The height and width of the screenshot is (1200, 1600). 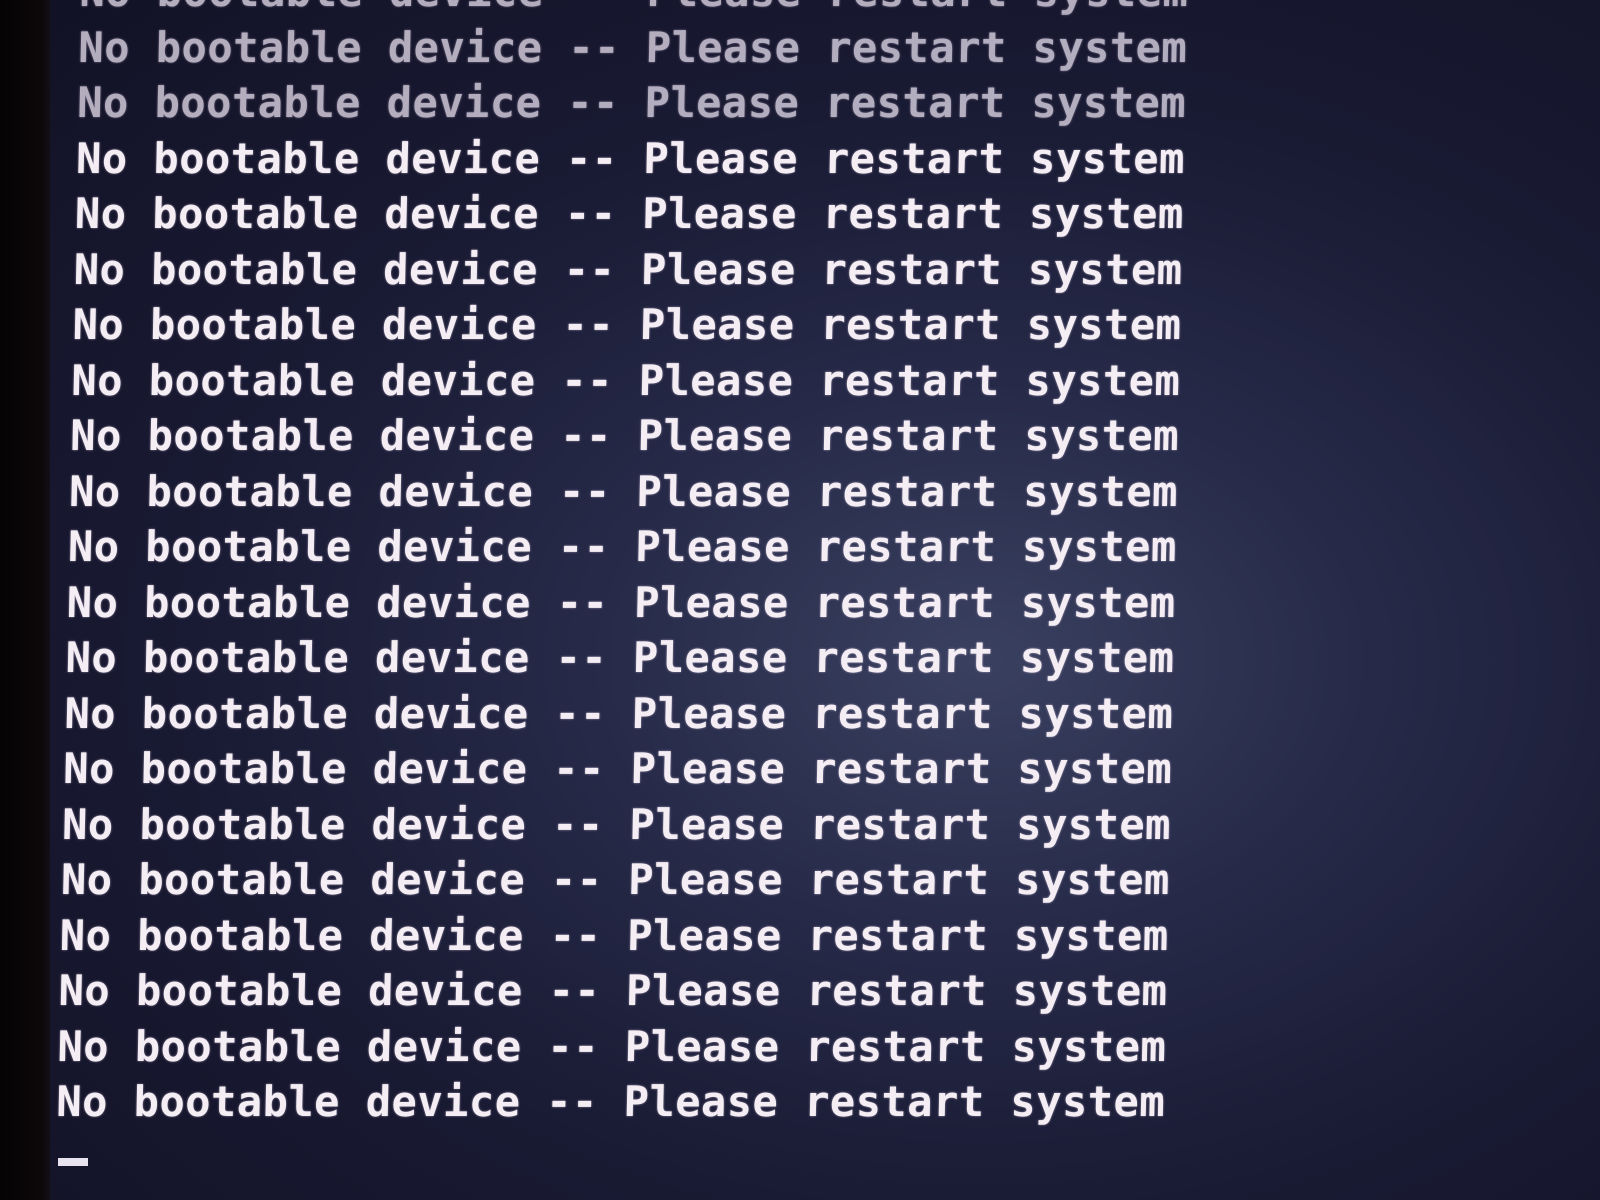 I want to click on text-cursor, so click(x=73, y=1162).